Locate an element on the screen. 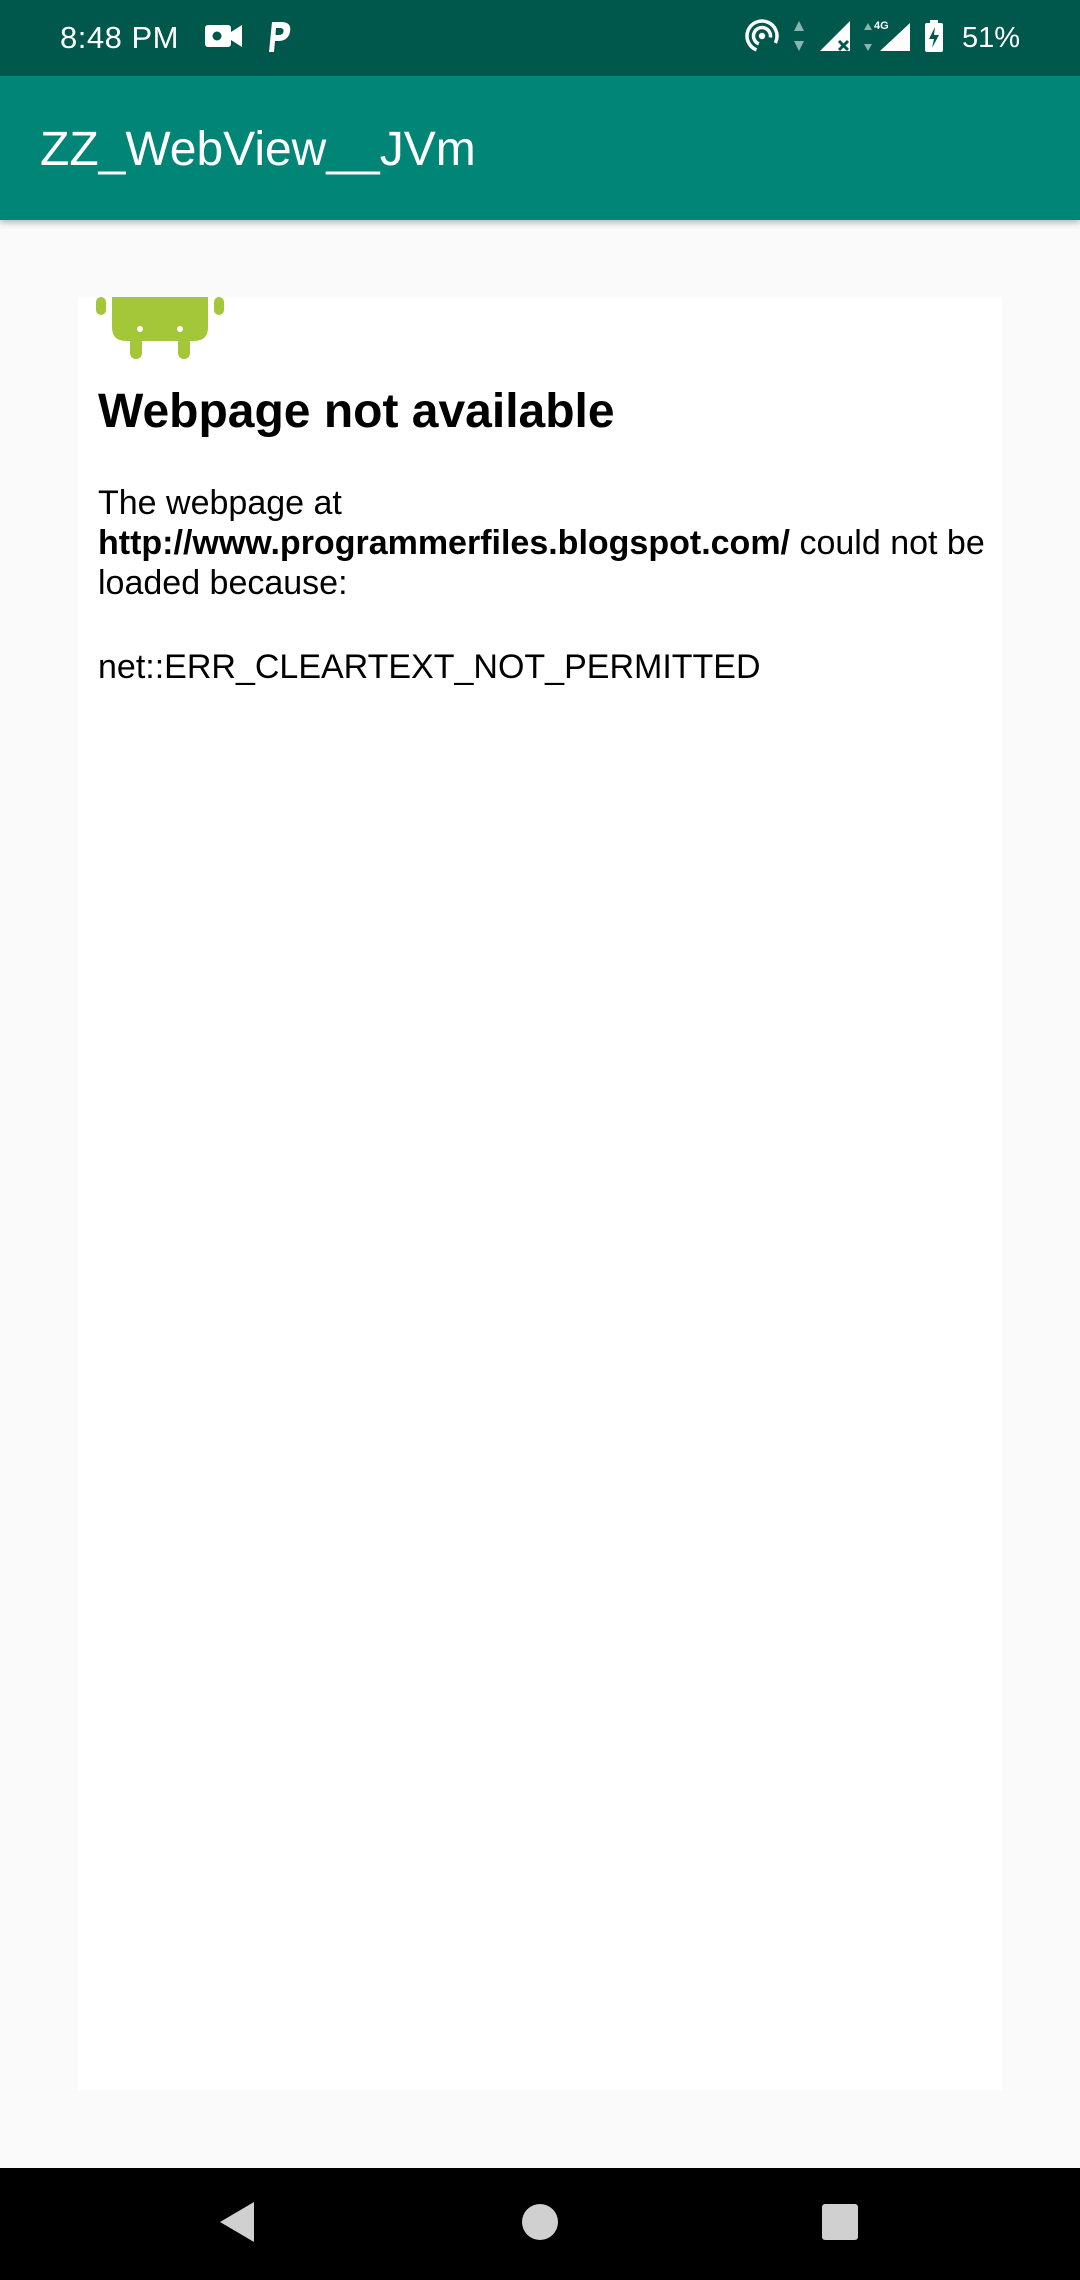 The height and width of the screenshot is (2280, 1080). svg-text: 4G is located at coordinates (881, 26).